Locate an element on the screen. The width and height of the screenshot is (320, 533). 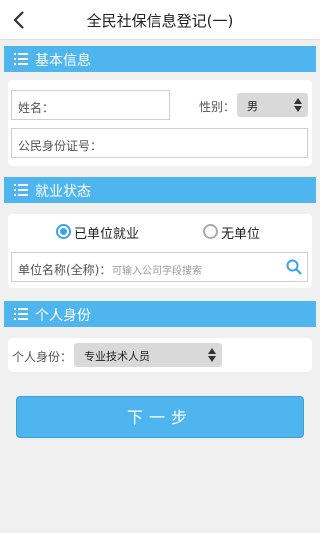
identity-select: 专业技术人员 is located at coordinates (148, 355).